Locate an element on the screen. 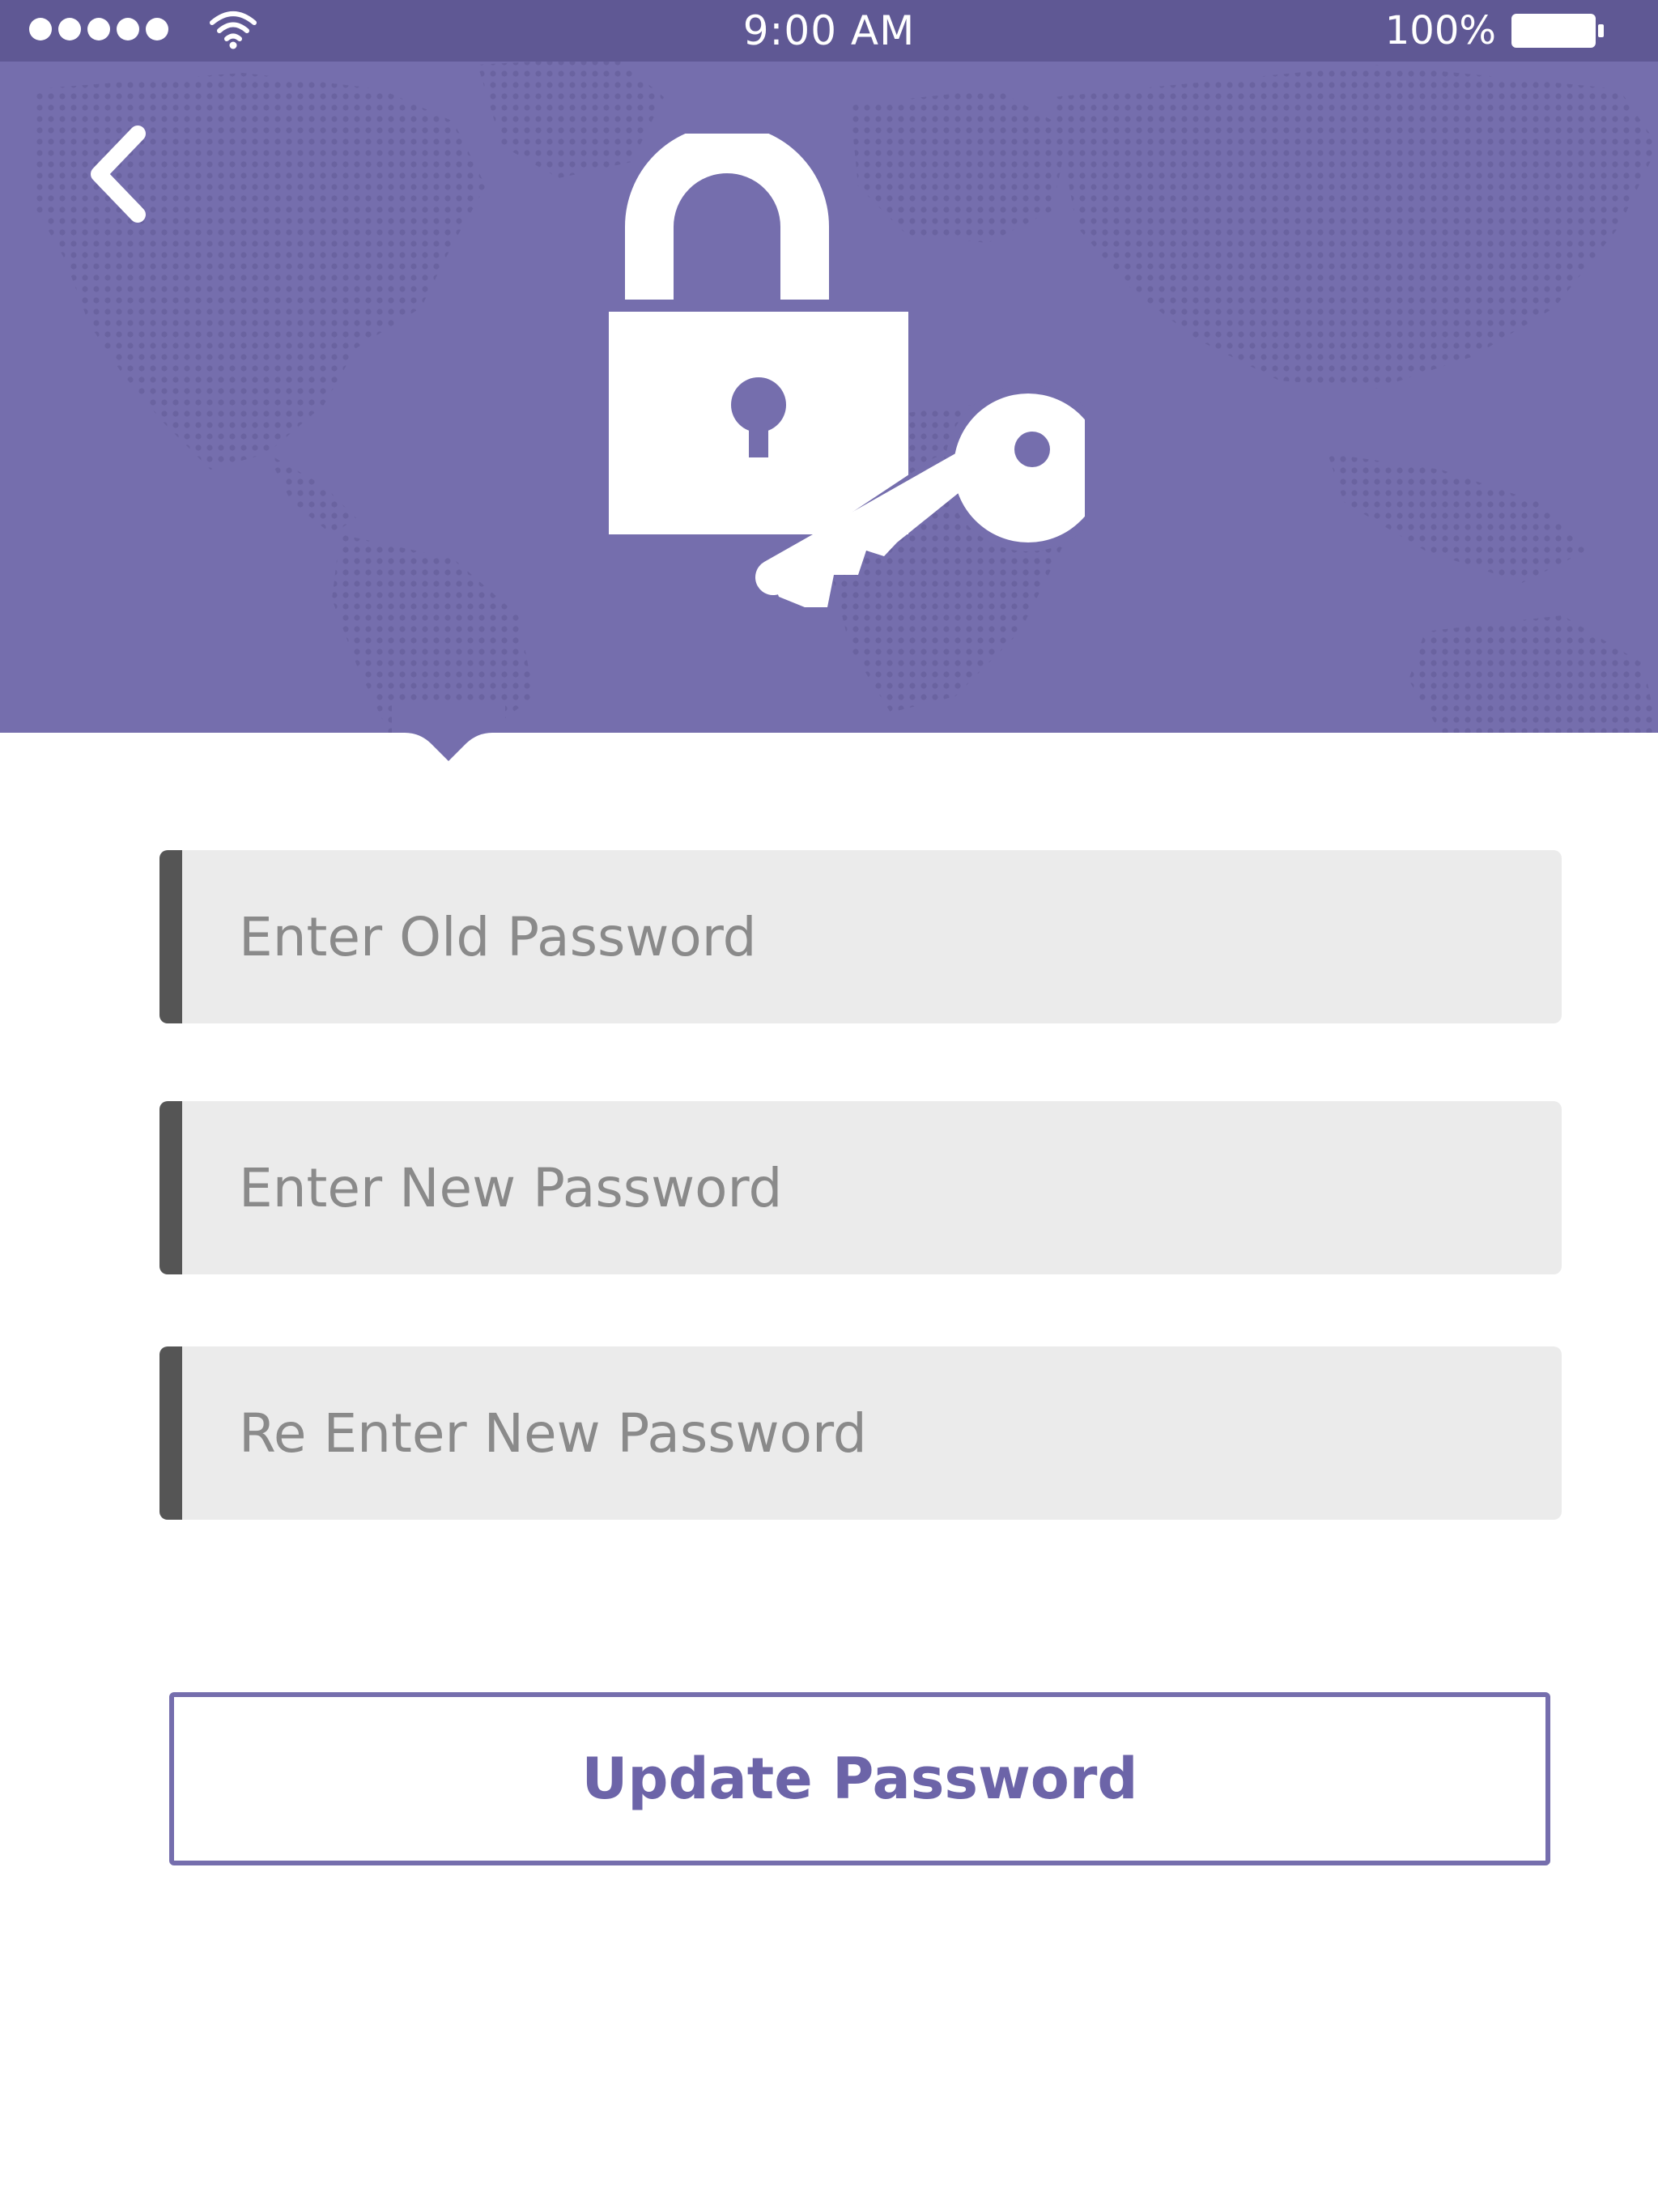 This screenshot has height=2212, width=1658. back-button is located at coordinates (117, 174).